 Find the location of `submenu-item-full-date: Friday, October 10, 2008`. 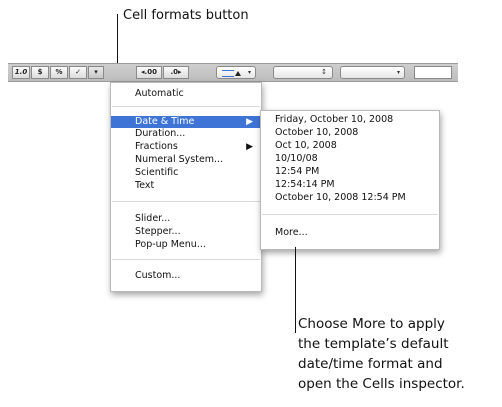

submenu-item-full-date: Friday, October 10, 2008 is located at coordinates (350, 120).